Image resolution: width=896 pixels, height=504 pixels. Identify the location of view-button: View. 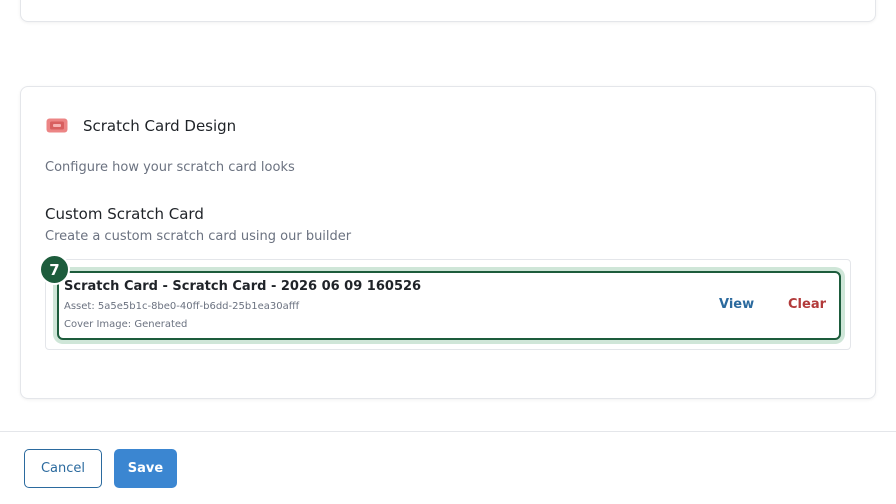
(736, 304).